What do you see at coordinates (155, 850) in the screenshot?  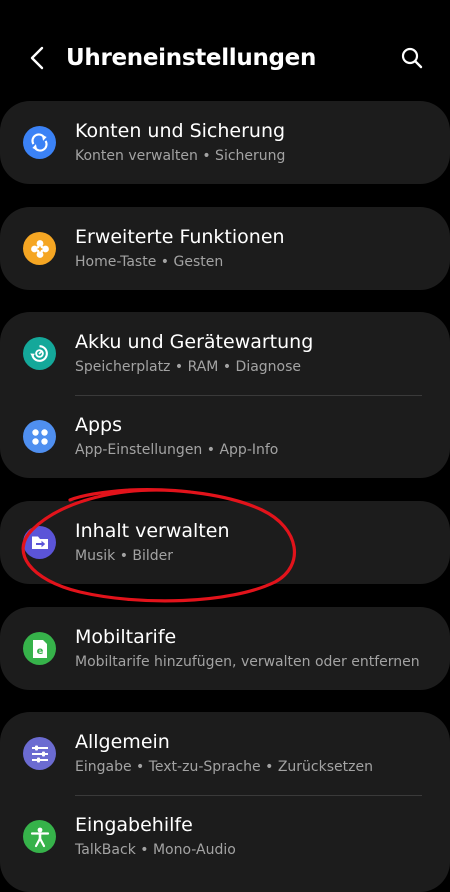 I see `item-sublabel: TalkBack • Mono-Audio` at bounding box center [155, 850].